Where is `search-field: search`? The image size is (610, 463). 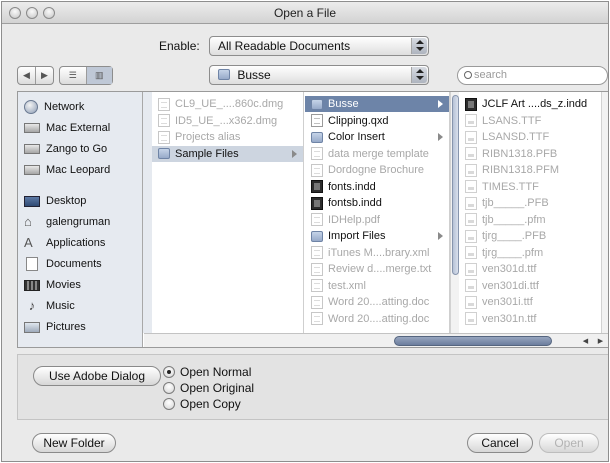
search-field: search is located at coordinates (532, 75).